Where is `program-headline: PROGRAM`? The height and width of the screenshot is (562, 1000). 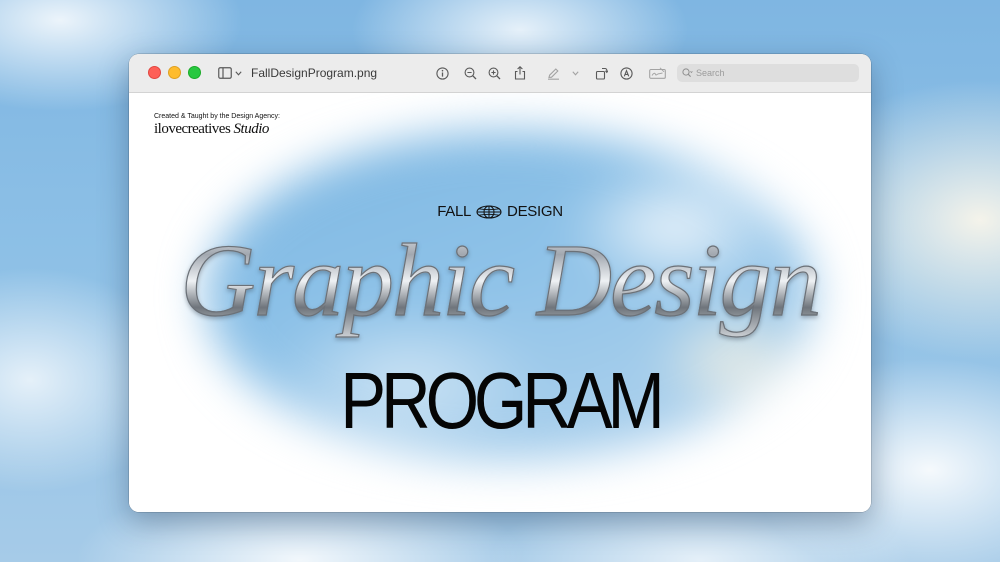
program-headline: PROGRAM is located at coordinates (502, 400).